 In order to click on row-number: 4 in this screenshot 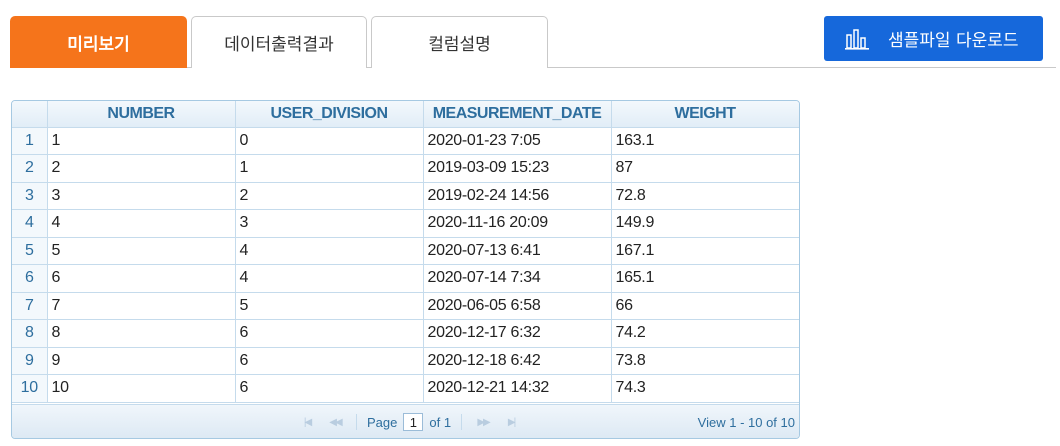, I will do `click(30, 223)`.